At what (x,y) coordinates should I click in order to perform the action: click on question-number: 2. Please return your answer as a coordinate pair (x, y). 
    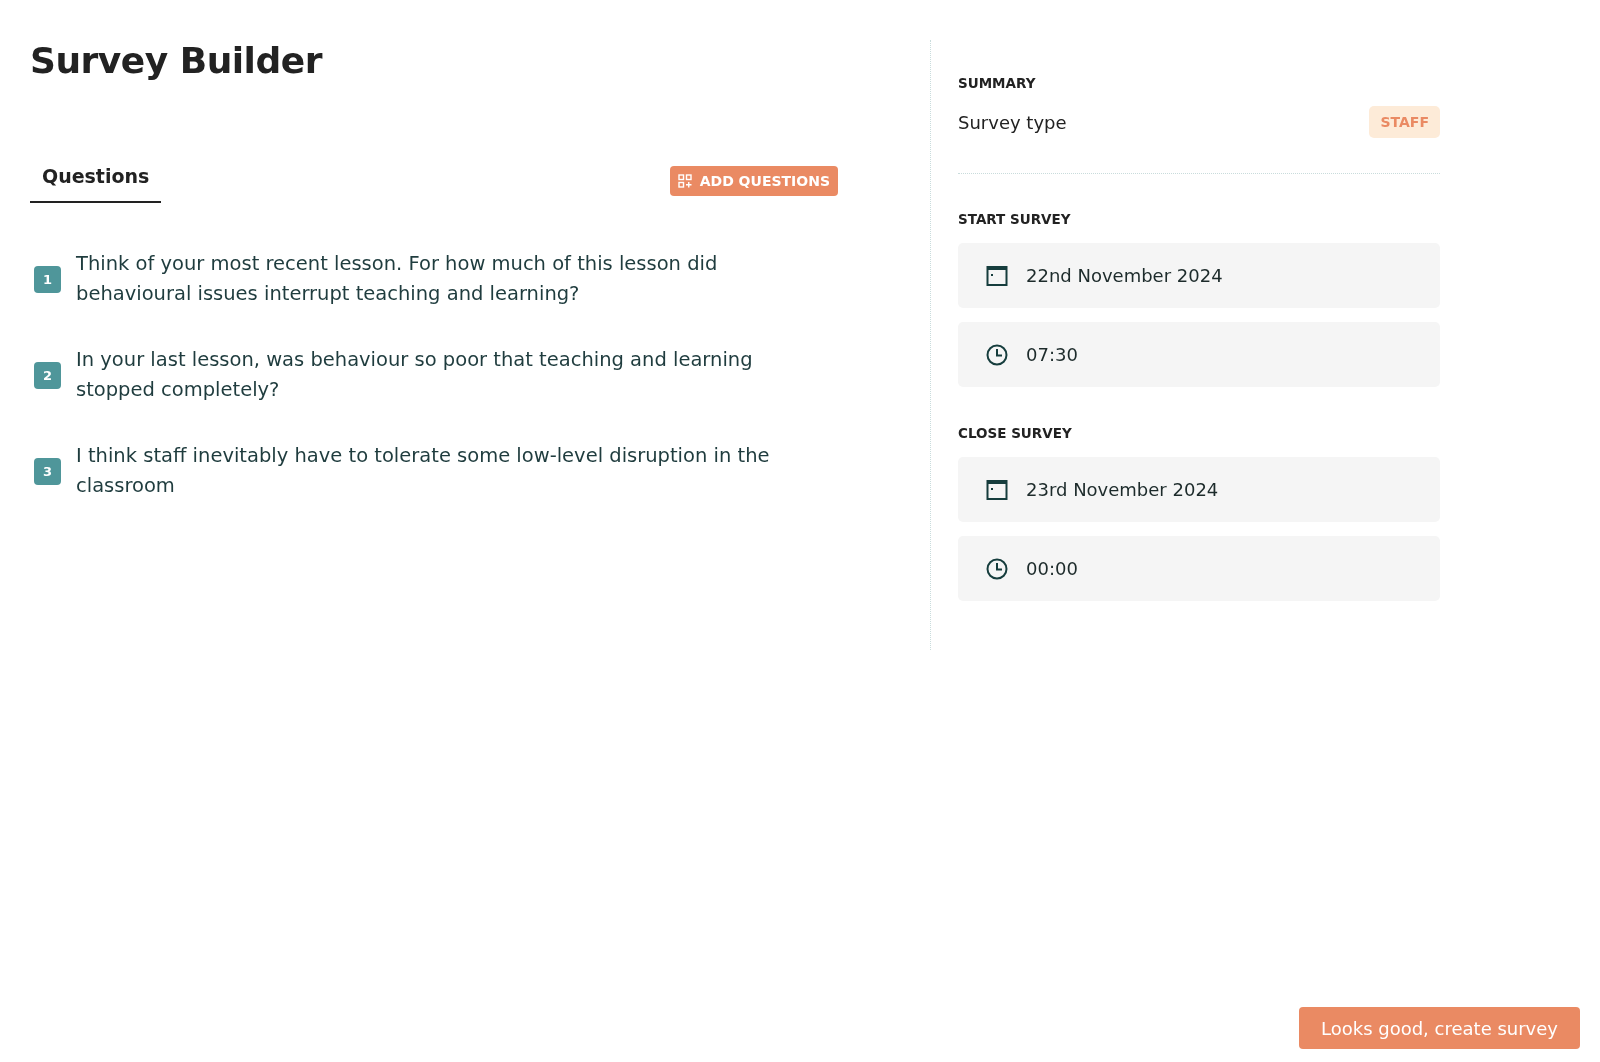
    Looking at the image, I should click on (47, 375).